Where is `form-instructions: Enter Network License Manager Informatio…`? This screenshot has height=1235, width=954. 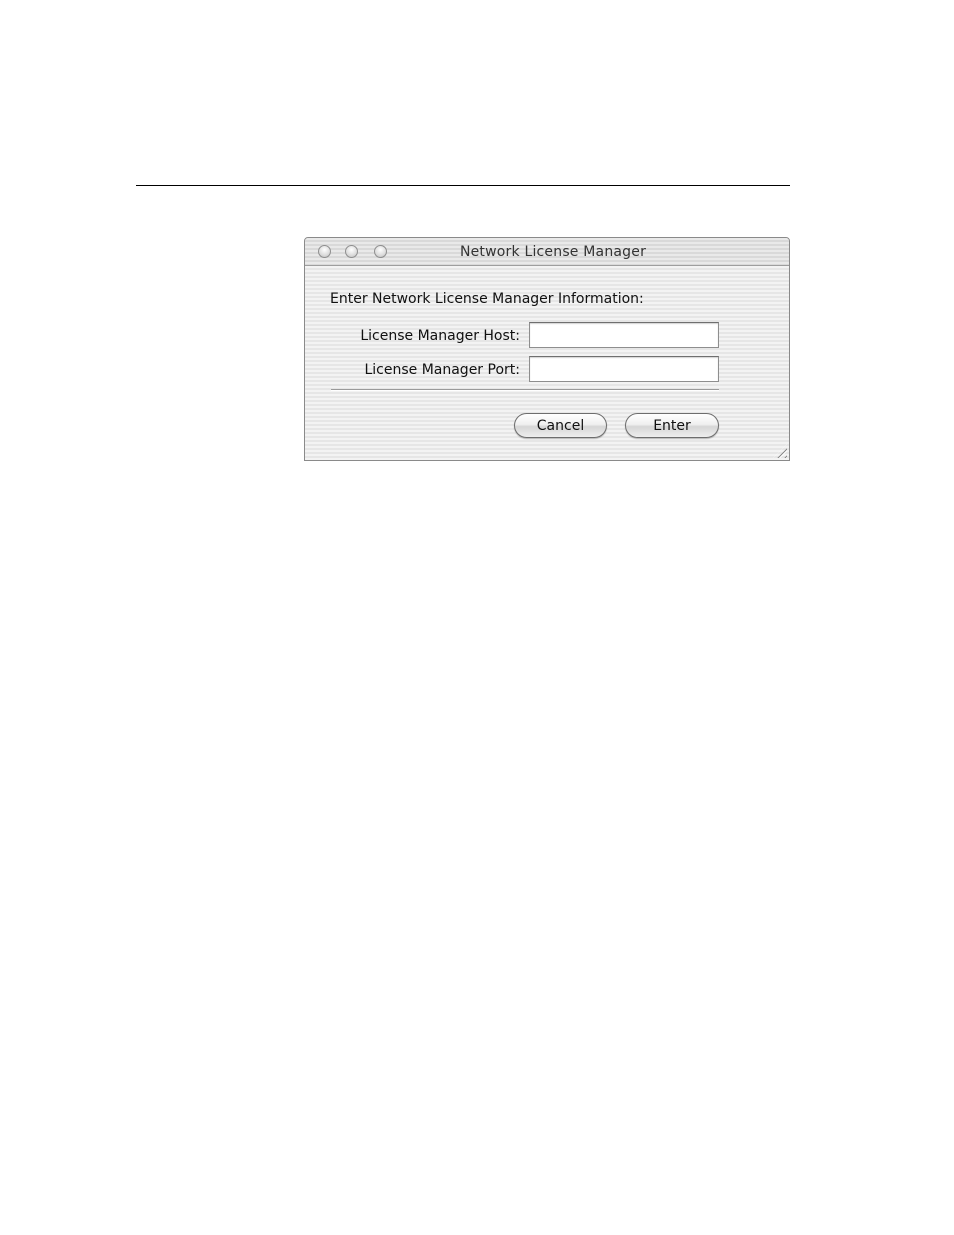 form-instructions: Enter Network License Manager Informatio… is located at coordinates (487, 299).